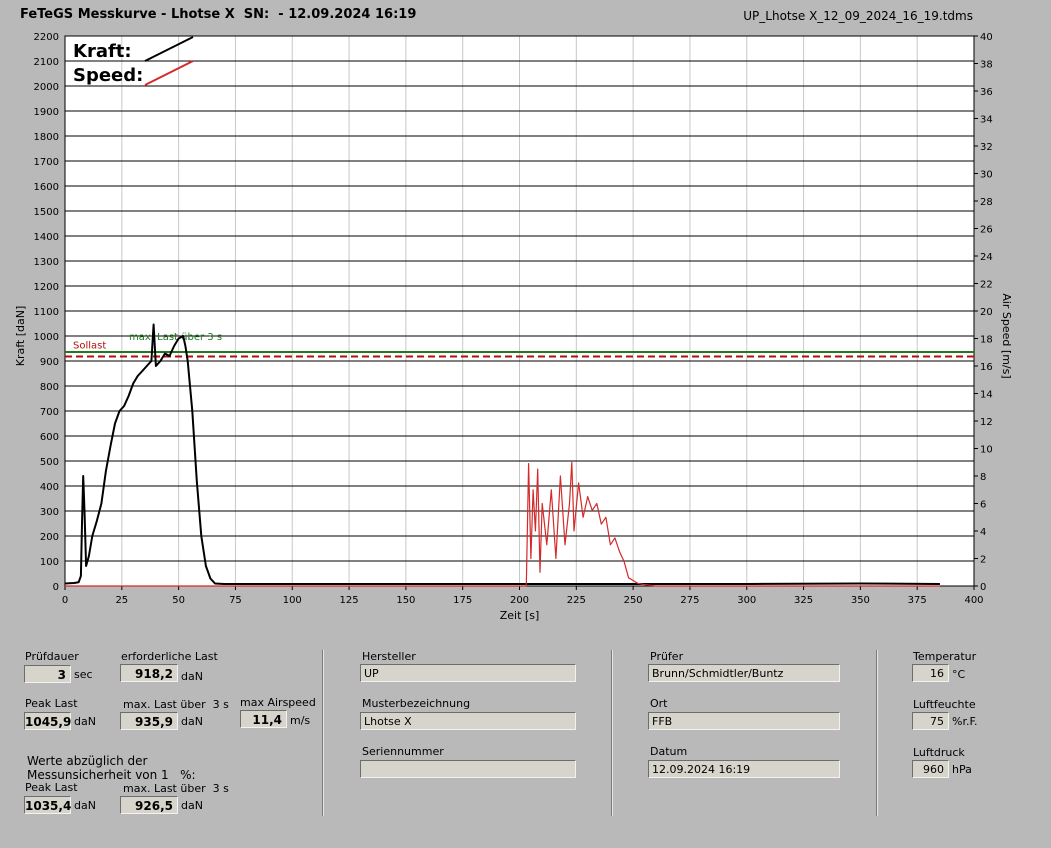 This screenshot has height=848, width=1051. What do you see at coordinates (416, 703) in the screenshot?
I see `muster-label: Musterbezeichnung` at bounding box center [416, 703].